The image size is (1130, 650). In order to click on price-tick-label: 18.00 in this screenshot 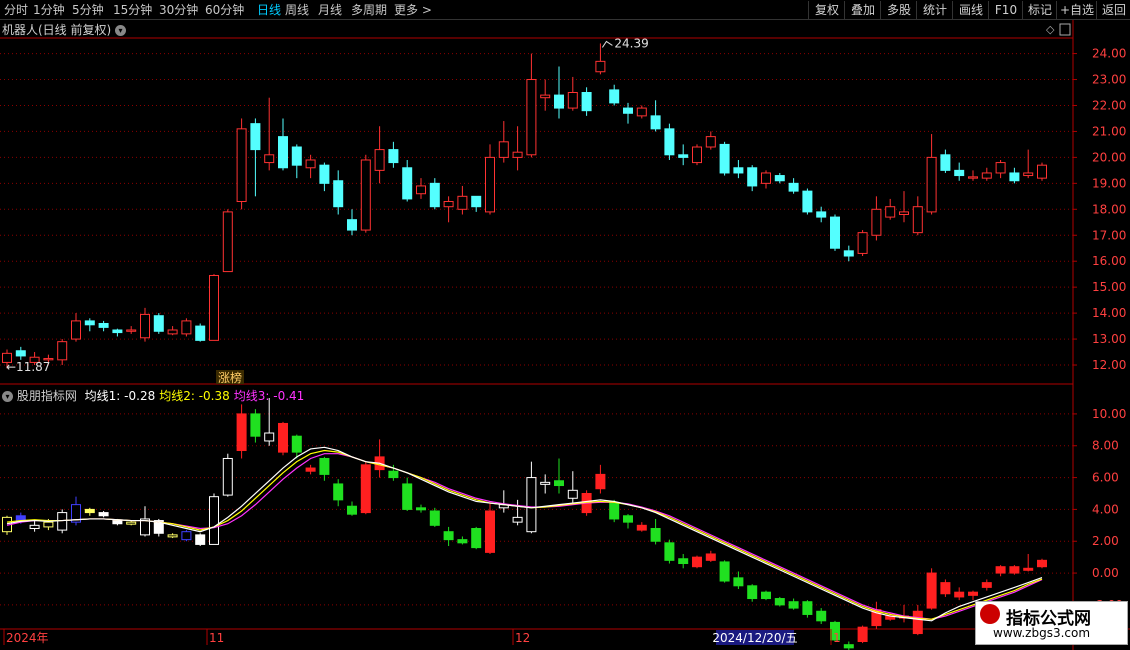, I will do `click(1109, 209)`.